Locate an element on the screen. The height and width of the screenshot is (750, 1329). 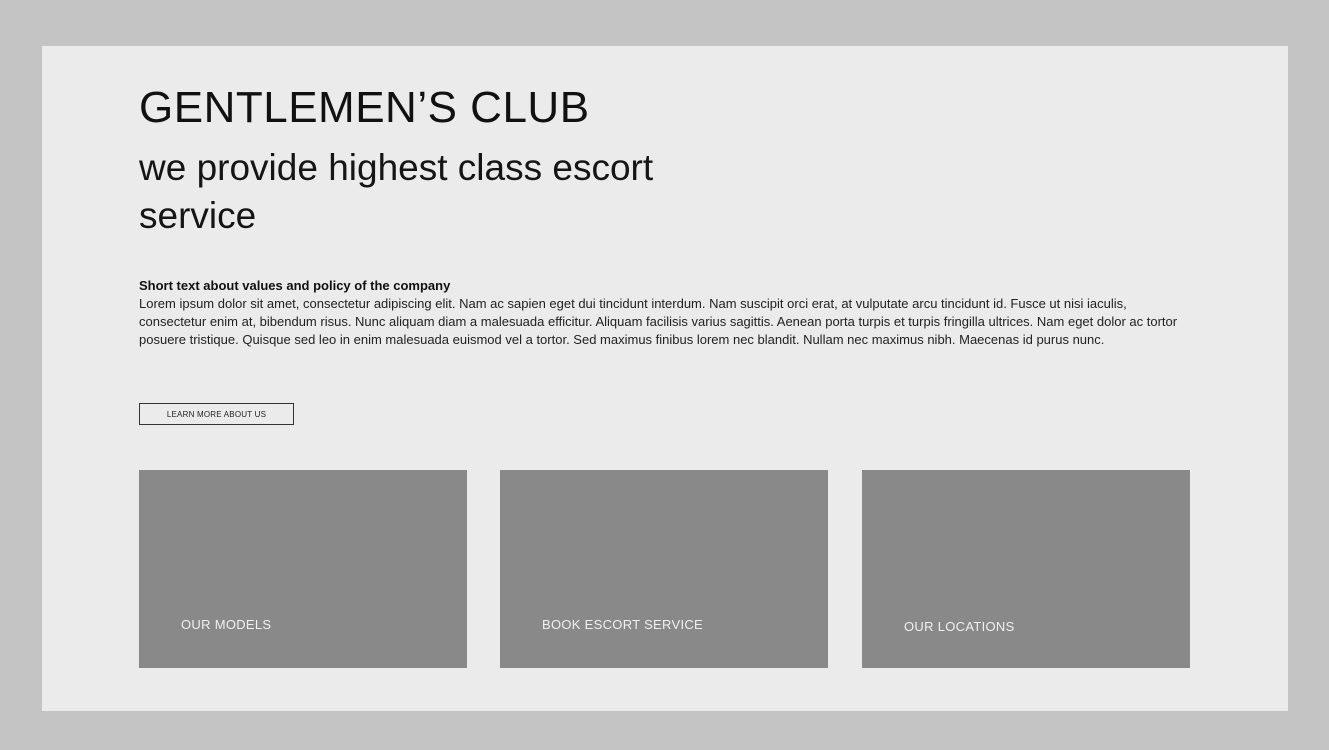
card-label-our-models: OUR MODELS is located at coordinates (226, 624).